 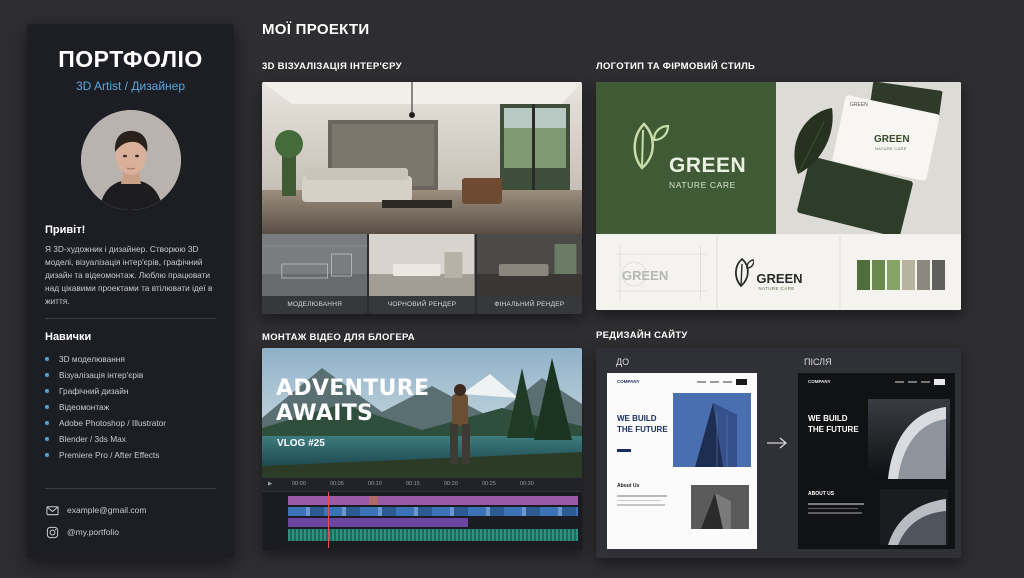 I want to click on final-render-image, so click(x=529, y=265).